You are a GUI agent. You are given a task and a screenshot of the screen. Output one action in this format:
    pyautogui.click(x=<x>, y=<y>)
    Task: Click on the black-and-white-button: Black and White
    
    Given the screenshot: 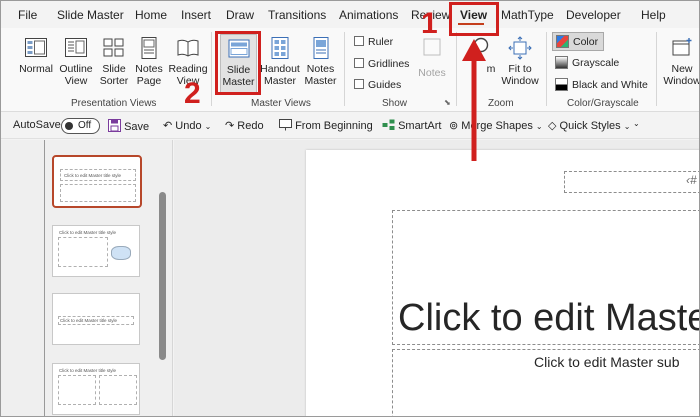 What is the action you would take?
    pyautogui.click(x=601, y=84)
    